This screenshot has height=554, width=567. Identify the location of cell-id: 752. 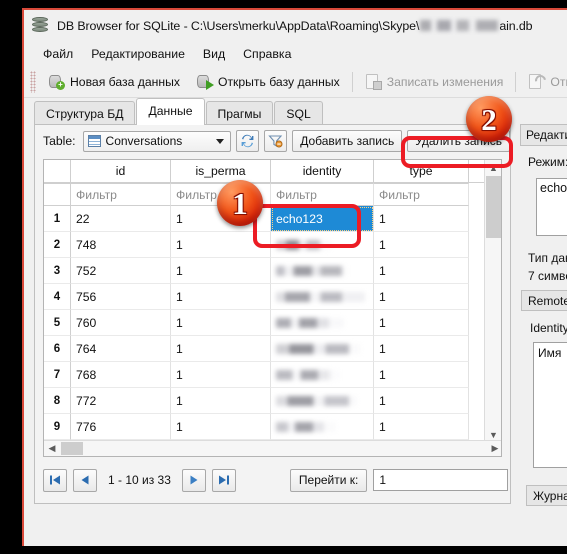
(121, 271).